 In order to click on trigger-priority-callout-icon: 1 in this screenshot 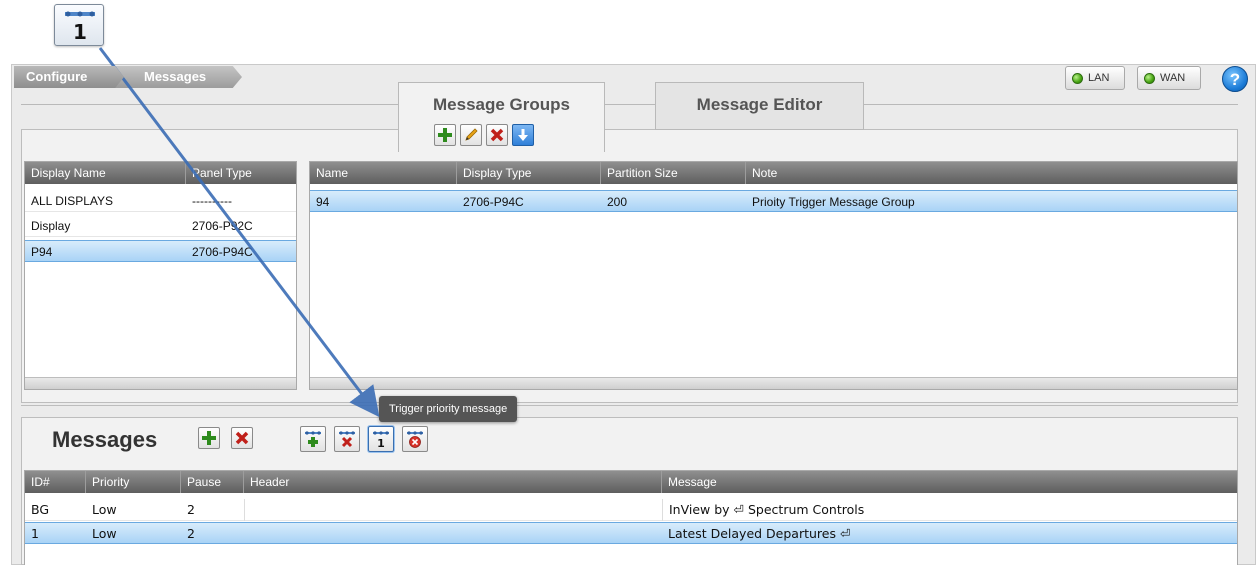, I will do `click(79, 25)`.